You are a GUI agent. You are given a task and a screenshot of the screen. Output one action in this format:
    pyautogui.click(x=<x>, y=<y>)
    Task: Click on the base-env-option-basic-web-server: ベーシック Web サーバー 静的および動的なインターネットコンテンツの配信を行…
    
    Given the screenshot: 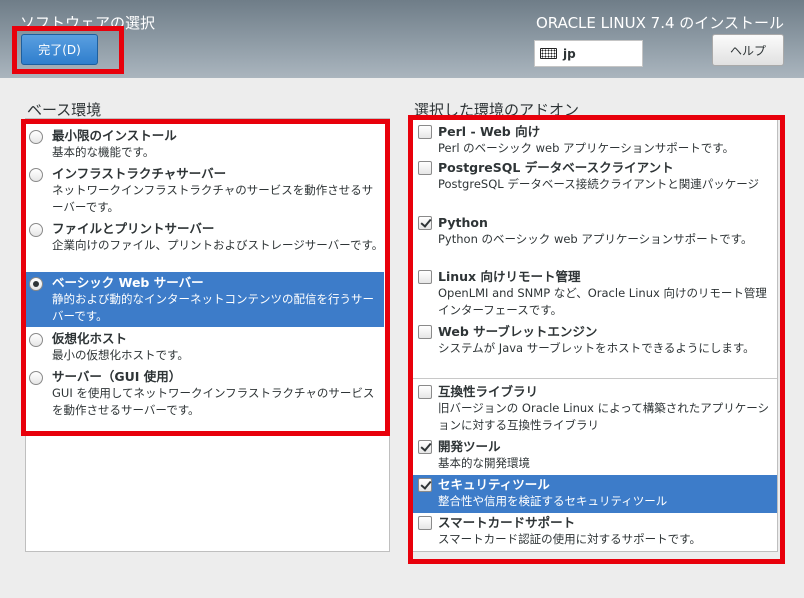 What is the action you would take?
    pyautogui.click(x=205, y=299)
    